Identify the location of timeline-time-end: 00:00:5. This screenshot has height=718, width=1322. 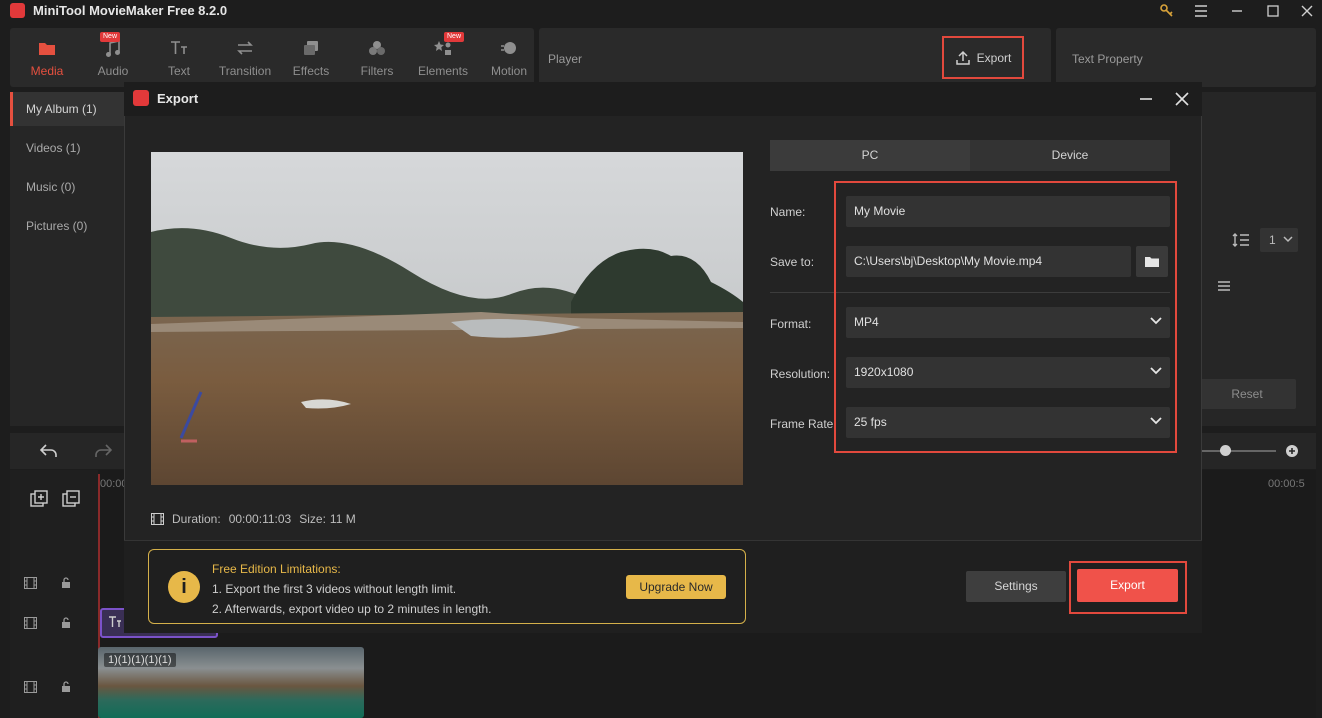
(1286, 484).